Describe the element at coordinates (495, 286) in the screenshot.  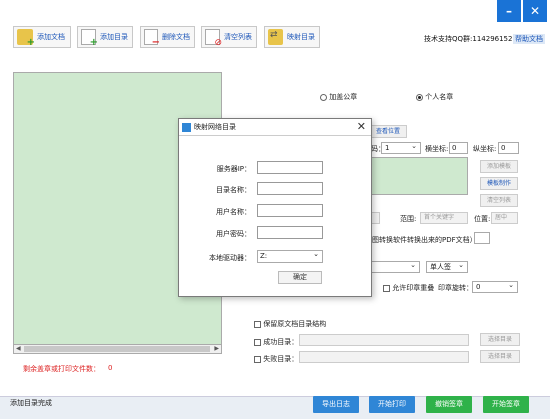
I see `rotate-select: 0` at that location.